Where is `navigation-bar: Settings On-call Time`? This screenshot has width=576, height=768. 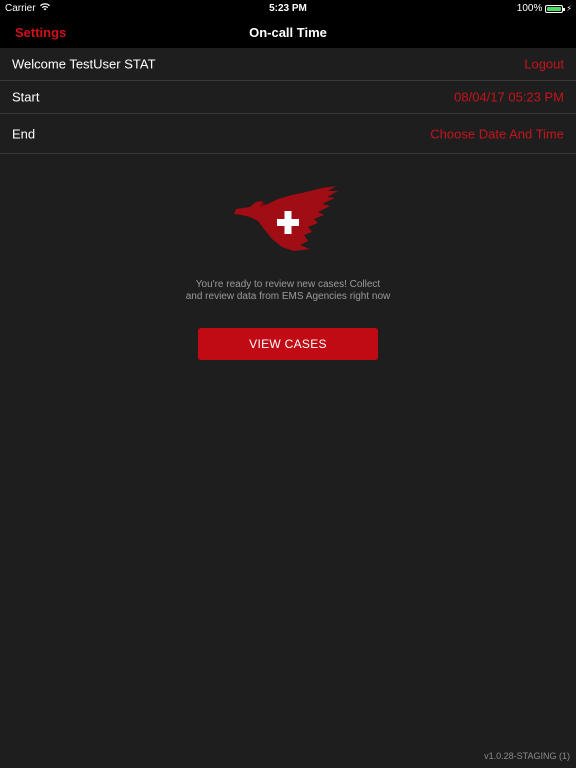
navigation-bar: Settings On-call Time is located at coordinates (288, 33).